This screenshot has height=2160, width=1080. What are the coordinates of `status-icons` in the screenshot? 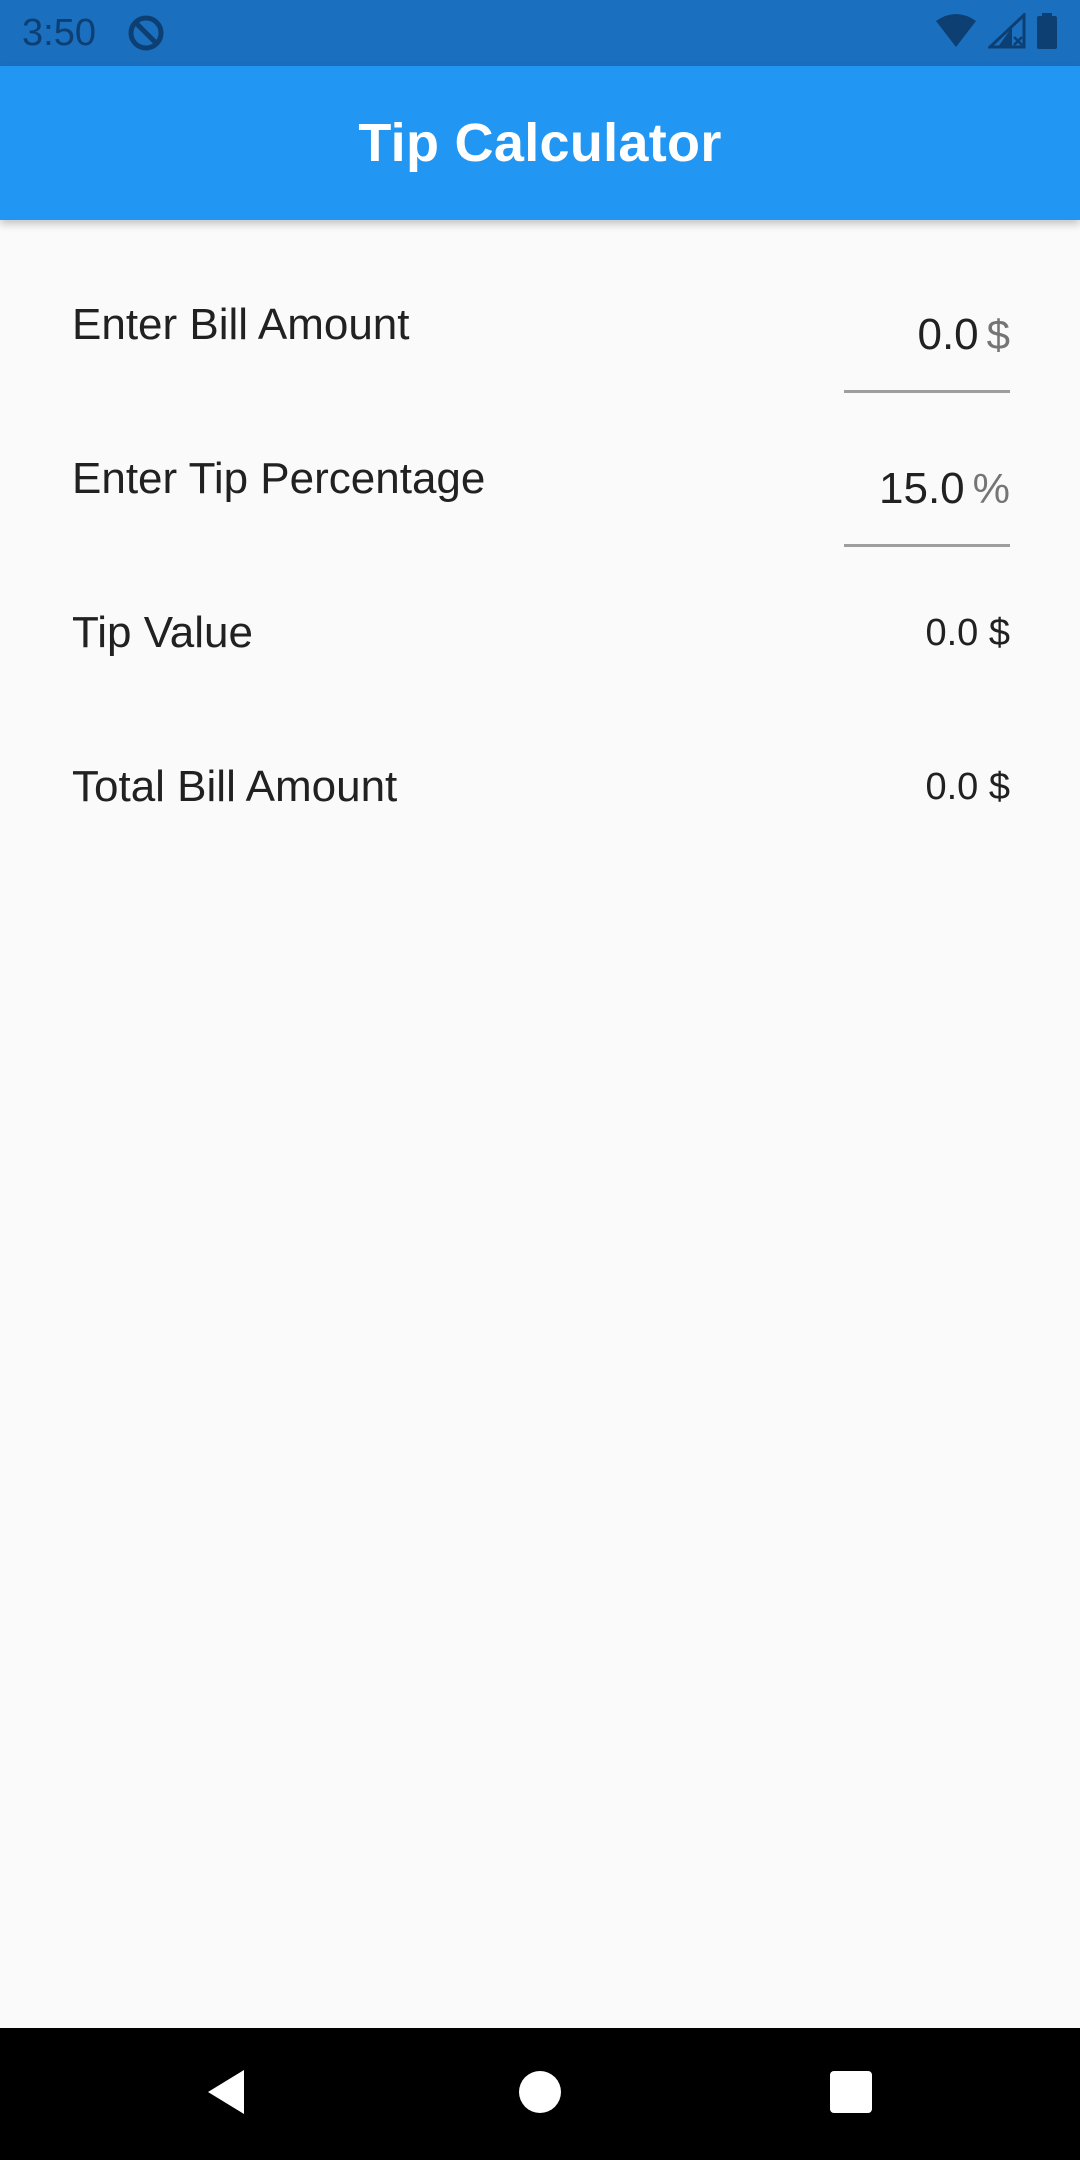 It's located at (996, 32).